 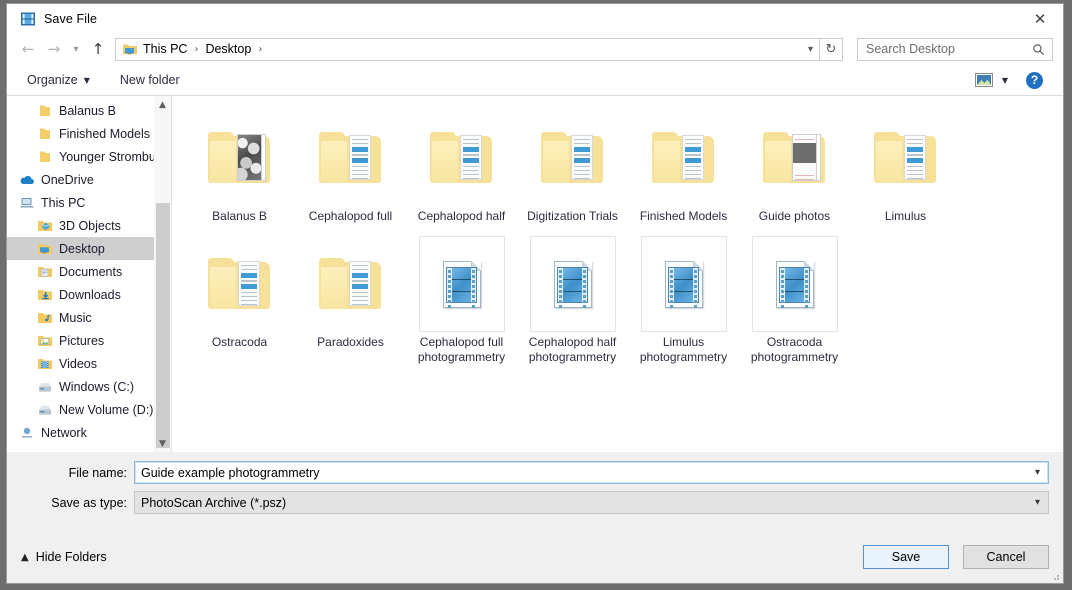 What do you see at coordinates (45, 341) in the screenshot?
I see `pictures-icon` at bounding box center [45, 341].